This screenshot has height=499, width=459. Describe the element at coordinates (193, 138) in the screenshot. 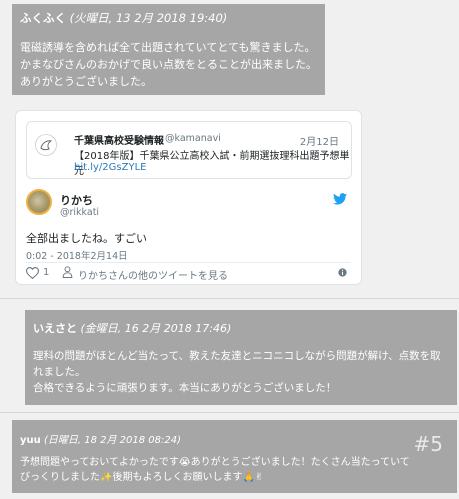

I see `quoted-author-handle: @kamanavi` at that location.